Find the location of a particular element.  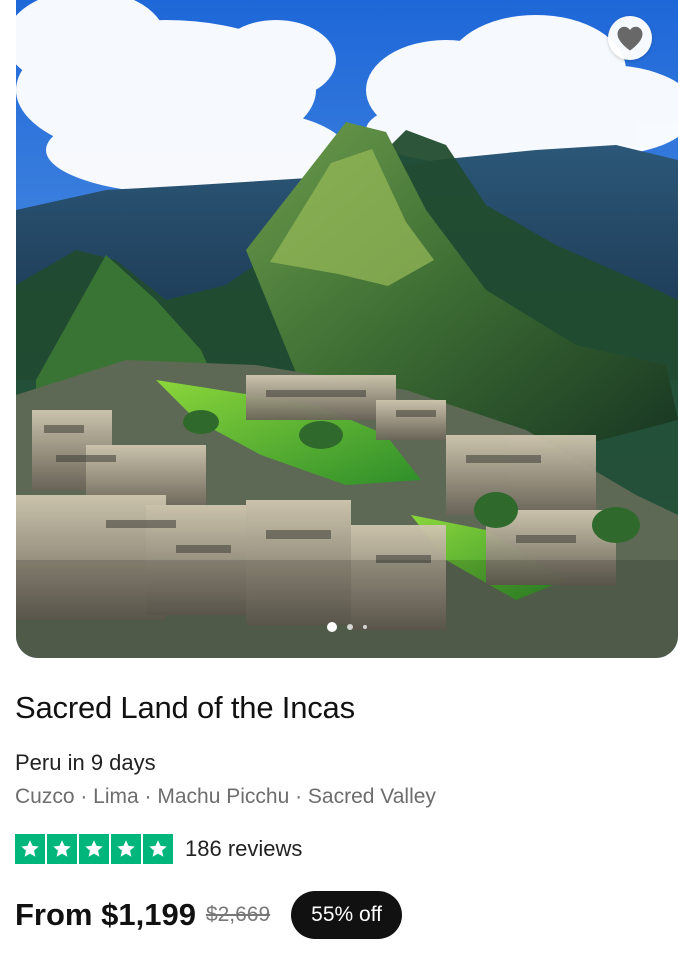

original-price: $2,669 is located at coordinates (238, 914).